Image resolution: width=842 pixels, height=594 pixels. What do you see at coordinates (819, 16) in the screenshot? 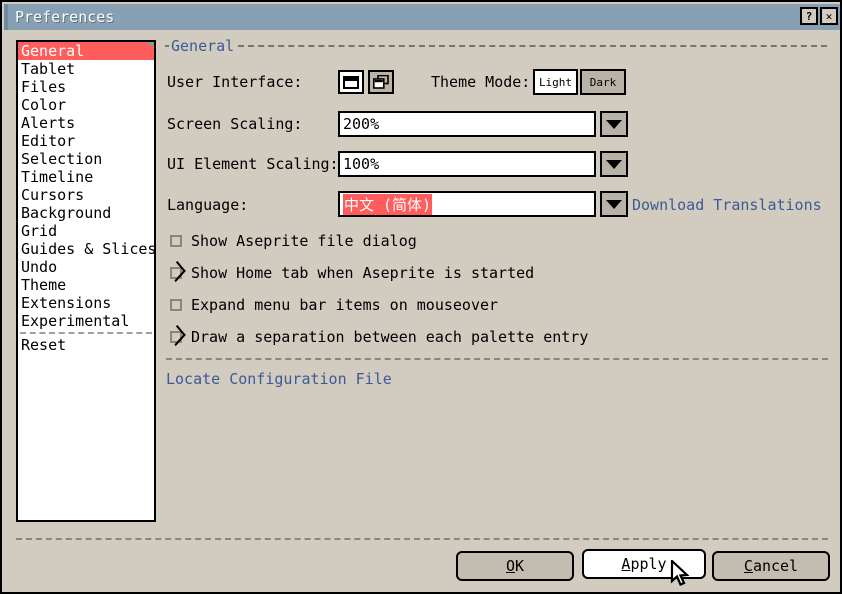
I see `title-bar-buttons: ? ✕` at bounding box center [819, 16].